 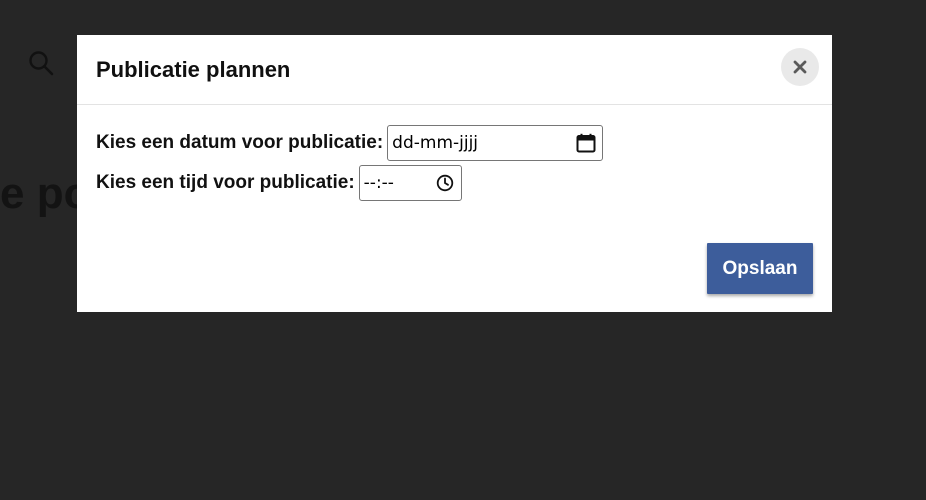 I want to click on time-row: Kies een tijd voor publicatie: --:--, so click(x=279, y=183).